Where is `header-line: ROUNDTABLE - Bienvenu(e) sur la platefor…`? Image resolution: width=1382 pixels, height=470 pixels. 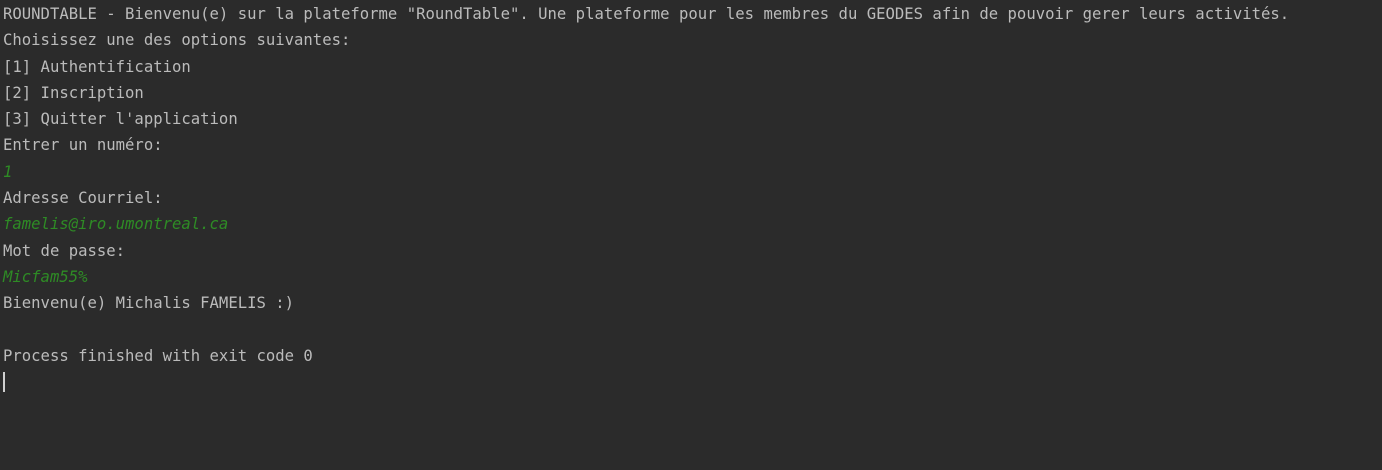 header-line: ROUNDTABLE - Bienvenu(e) sur la platefor… is located at coordinates (646, 14).